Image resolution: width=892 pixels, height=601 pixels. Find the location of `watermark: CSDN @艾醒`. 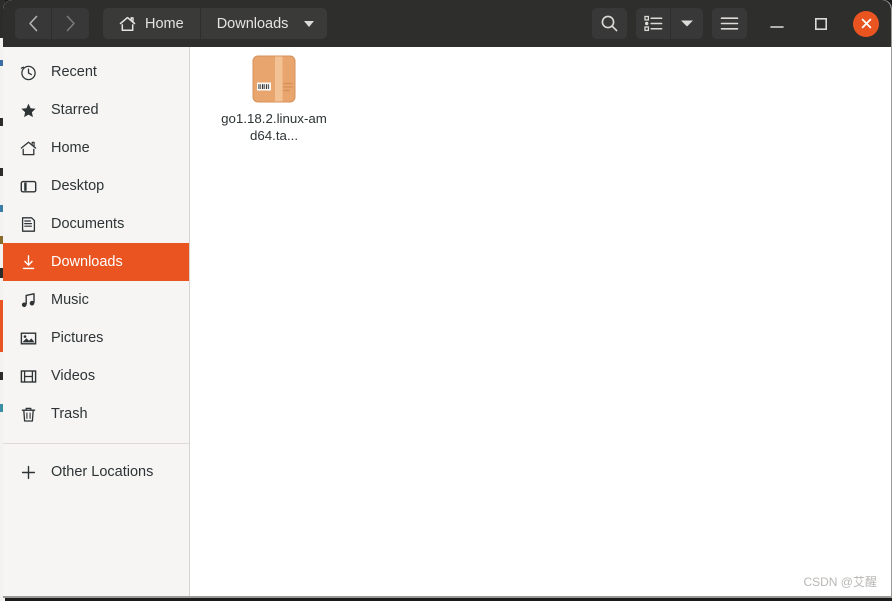

watermark: CSDN @艾醒 is located at coordinates (840, 582).